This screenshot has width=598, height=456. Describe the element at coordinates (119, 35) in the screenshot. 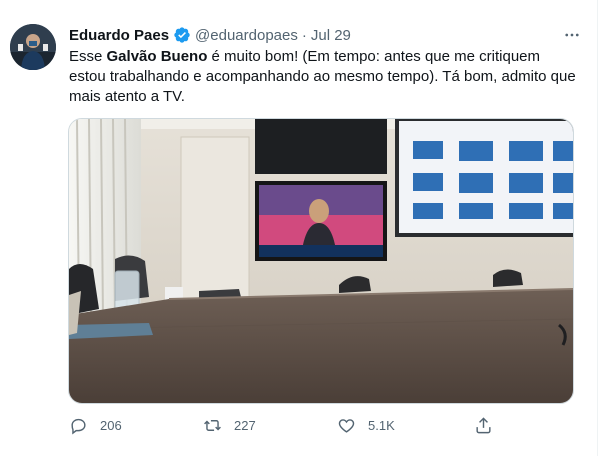

I see `author-name: Eduardo Paes` at that location.